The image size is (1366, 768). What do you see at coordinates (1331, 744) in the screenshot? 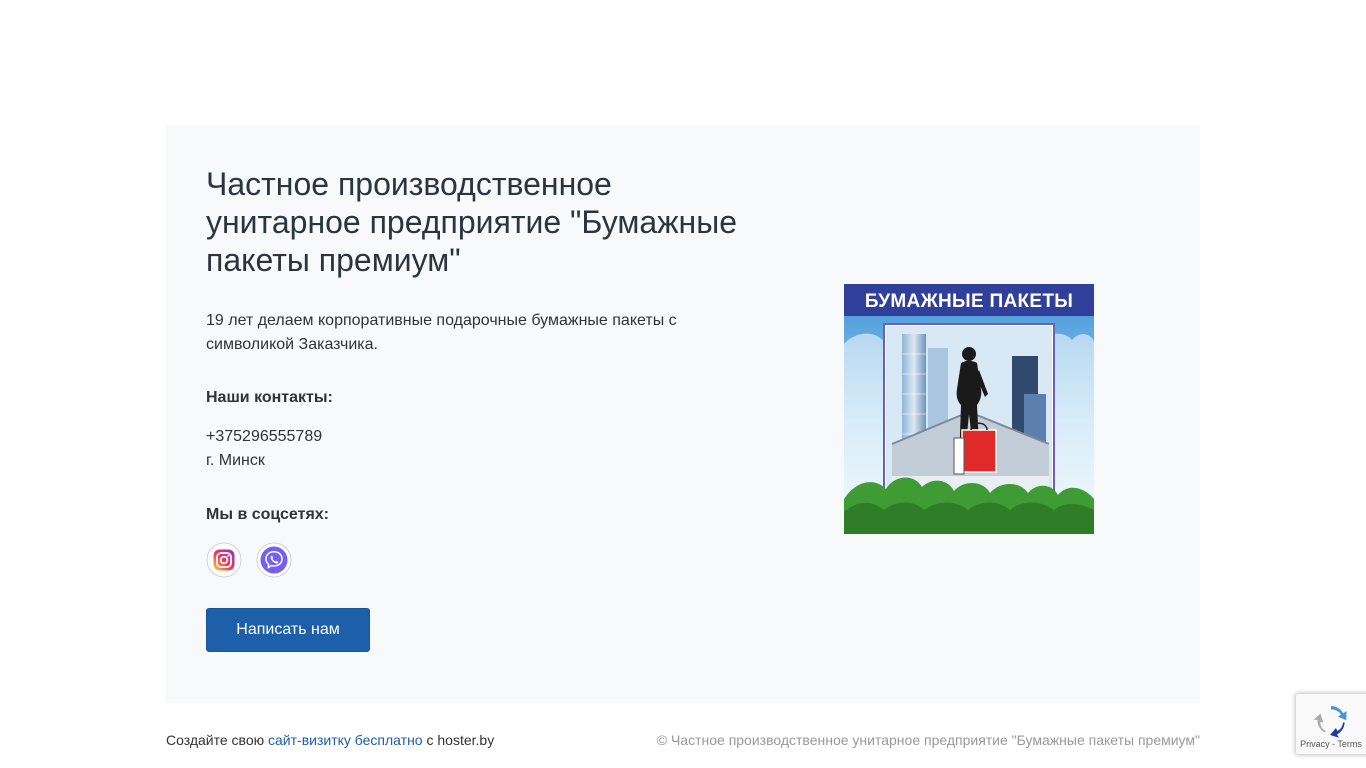
I see `recaptcha-links: Privacy - Terms` at bounding box center [1331, 744].